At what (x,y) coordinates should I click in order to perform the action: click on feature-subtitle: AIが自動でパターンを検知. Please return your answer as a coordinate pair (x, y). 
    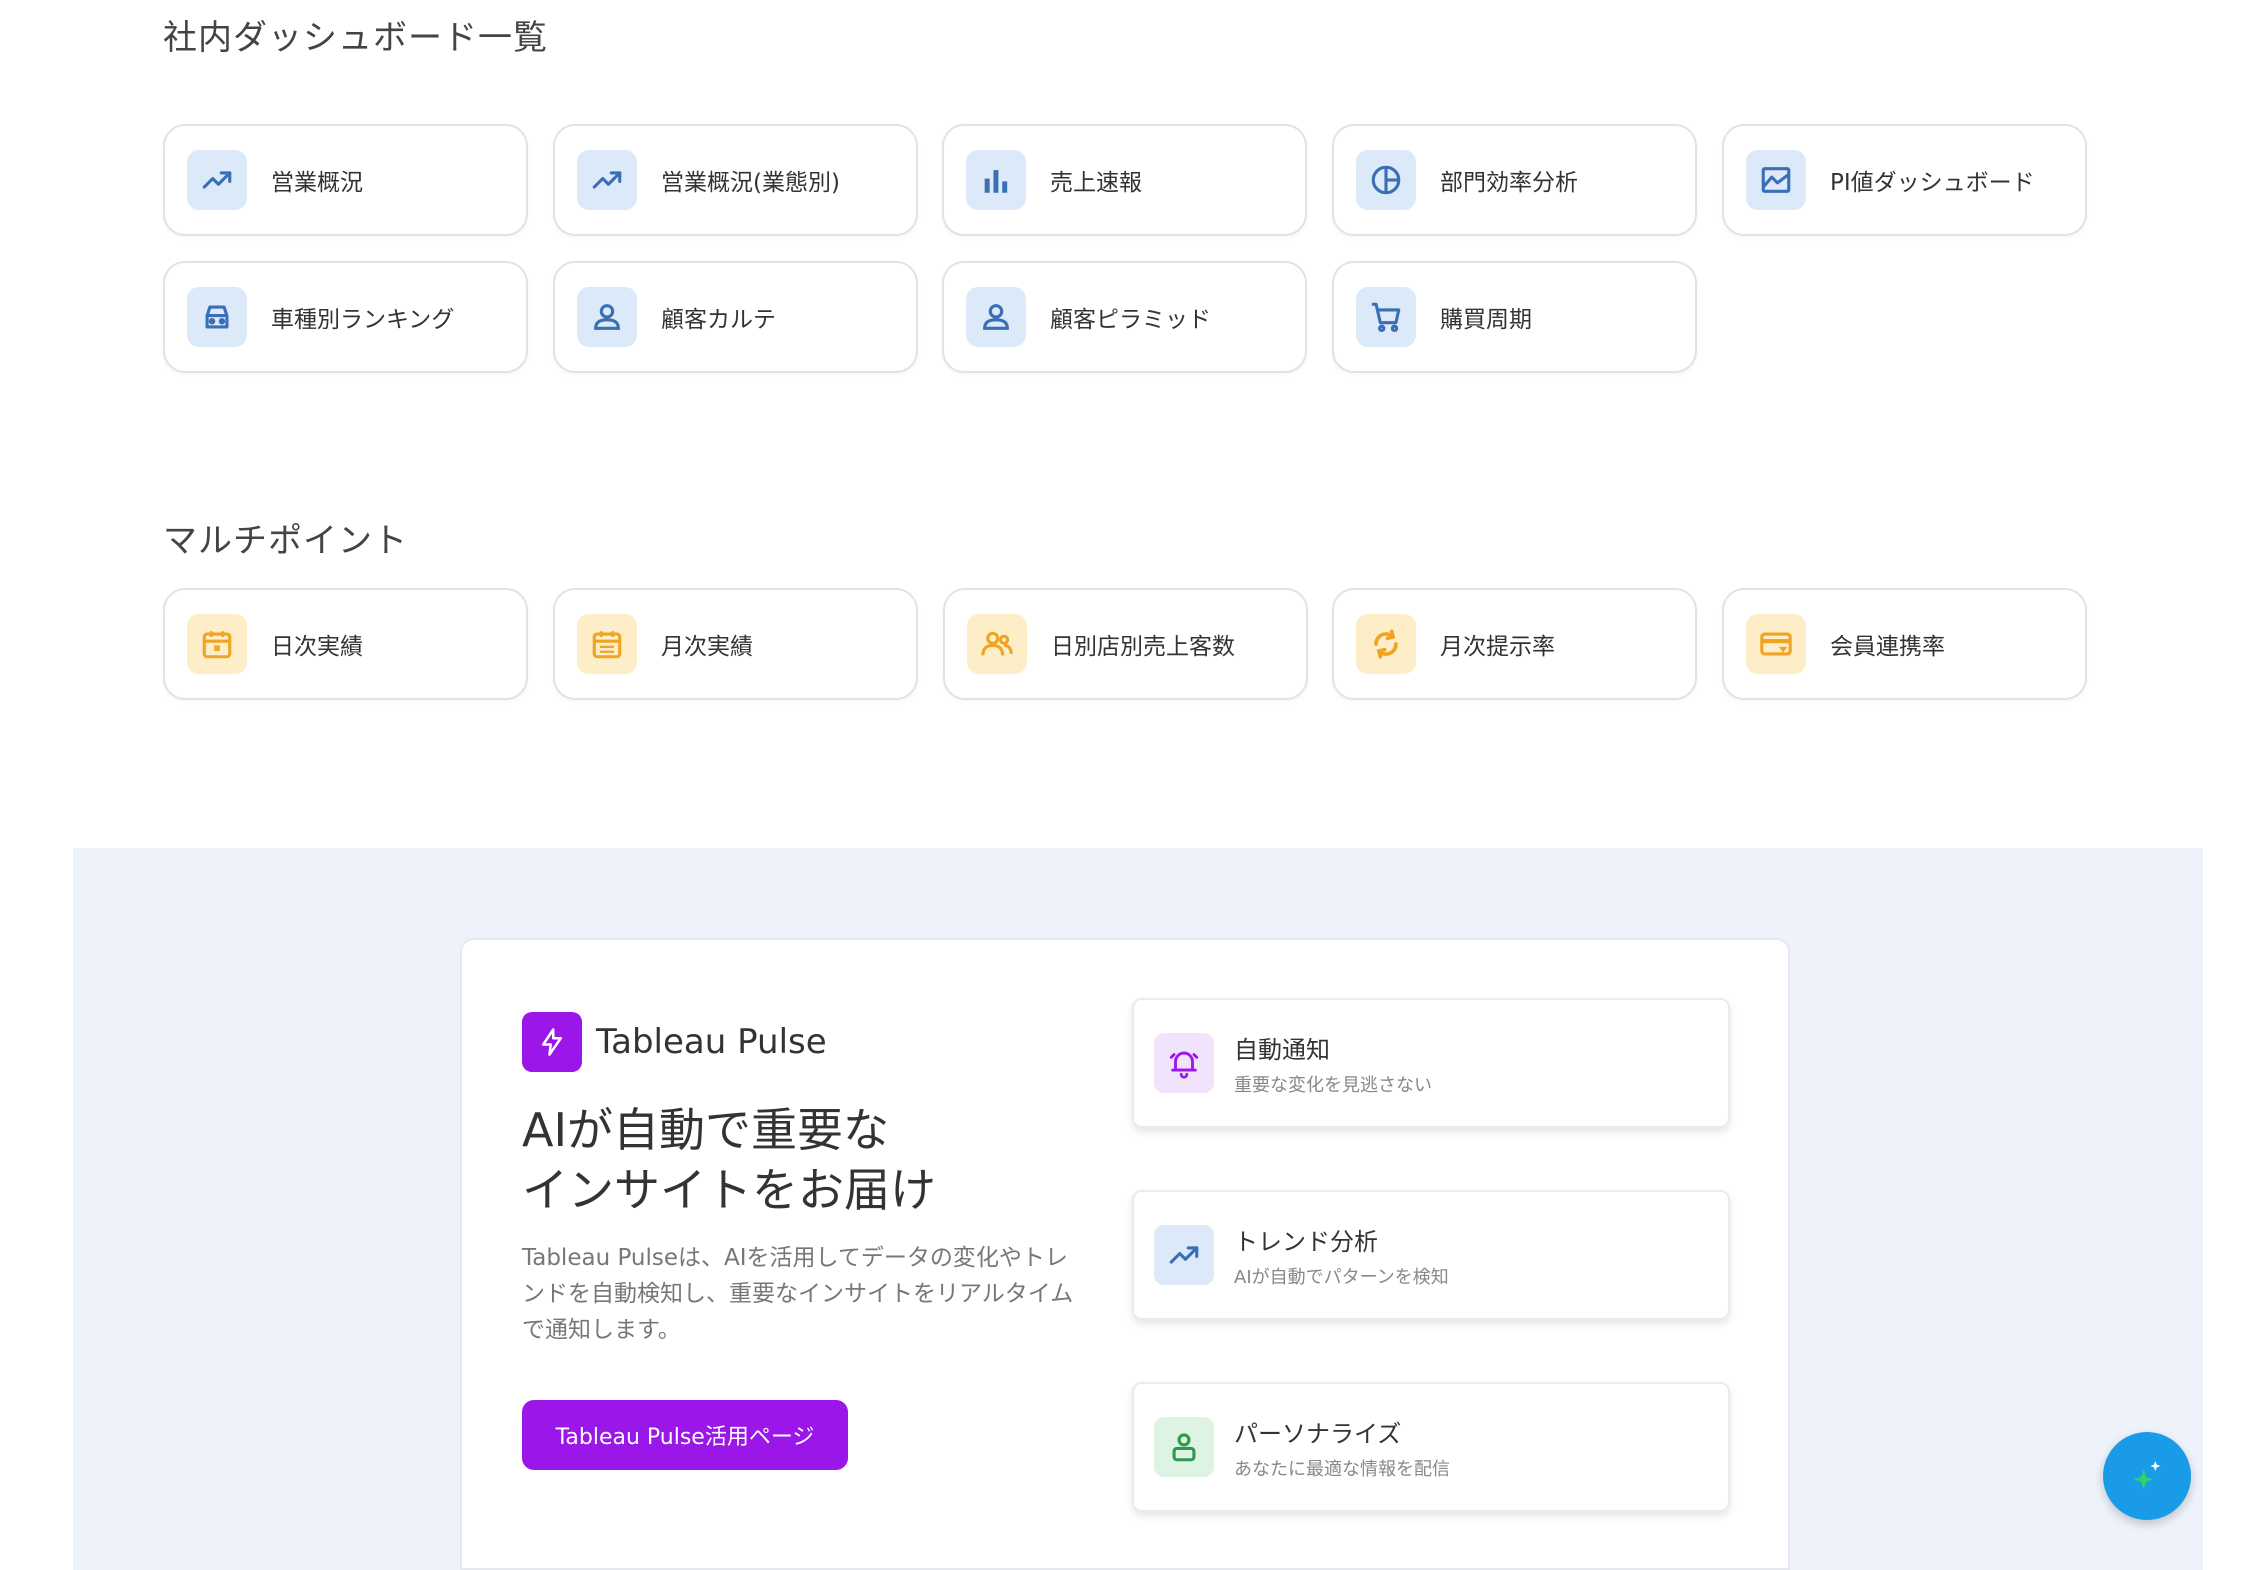
    Looking at the image, I should click on (1341, 1277).